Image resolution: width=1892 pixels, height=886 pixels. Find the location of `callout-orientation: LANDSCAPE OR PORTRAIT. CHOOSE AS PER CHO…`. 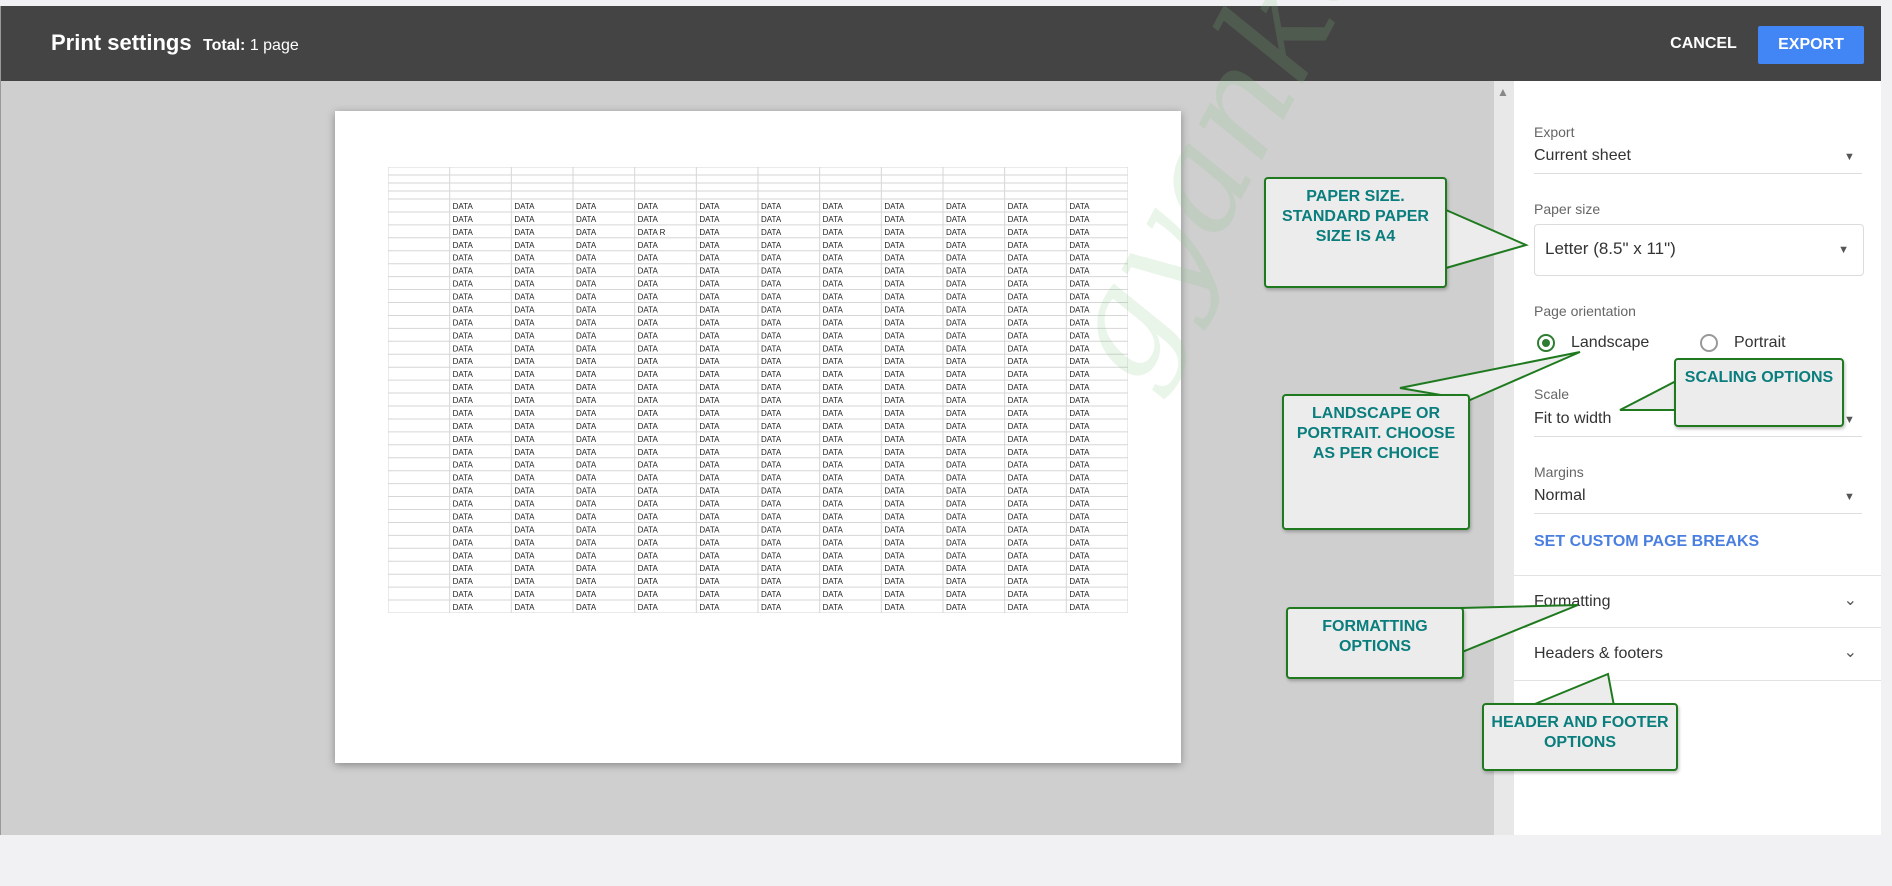

callout-orientation: LANDSCAPE OR PORTRAIT. CHOOSE AS PER CHO… is located at coordinates (1376, 462).